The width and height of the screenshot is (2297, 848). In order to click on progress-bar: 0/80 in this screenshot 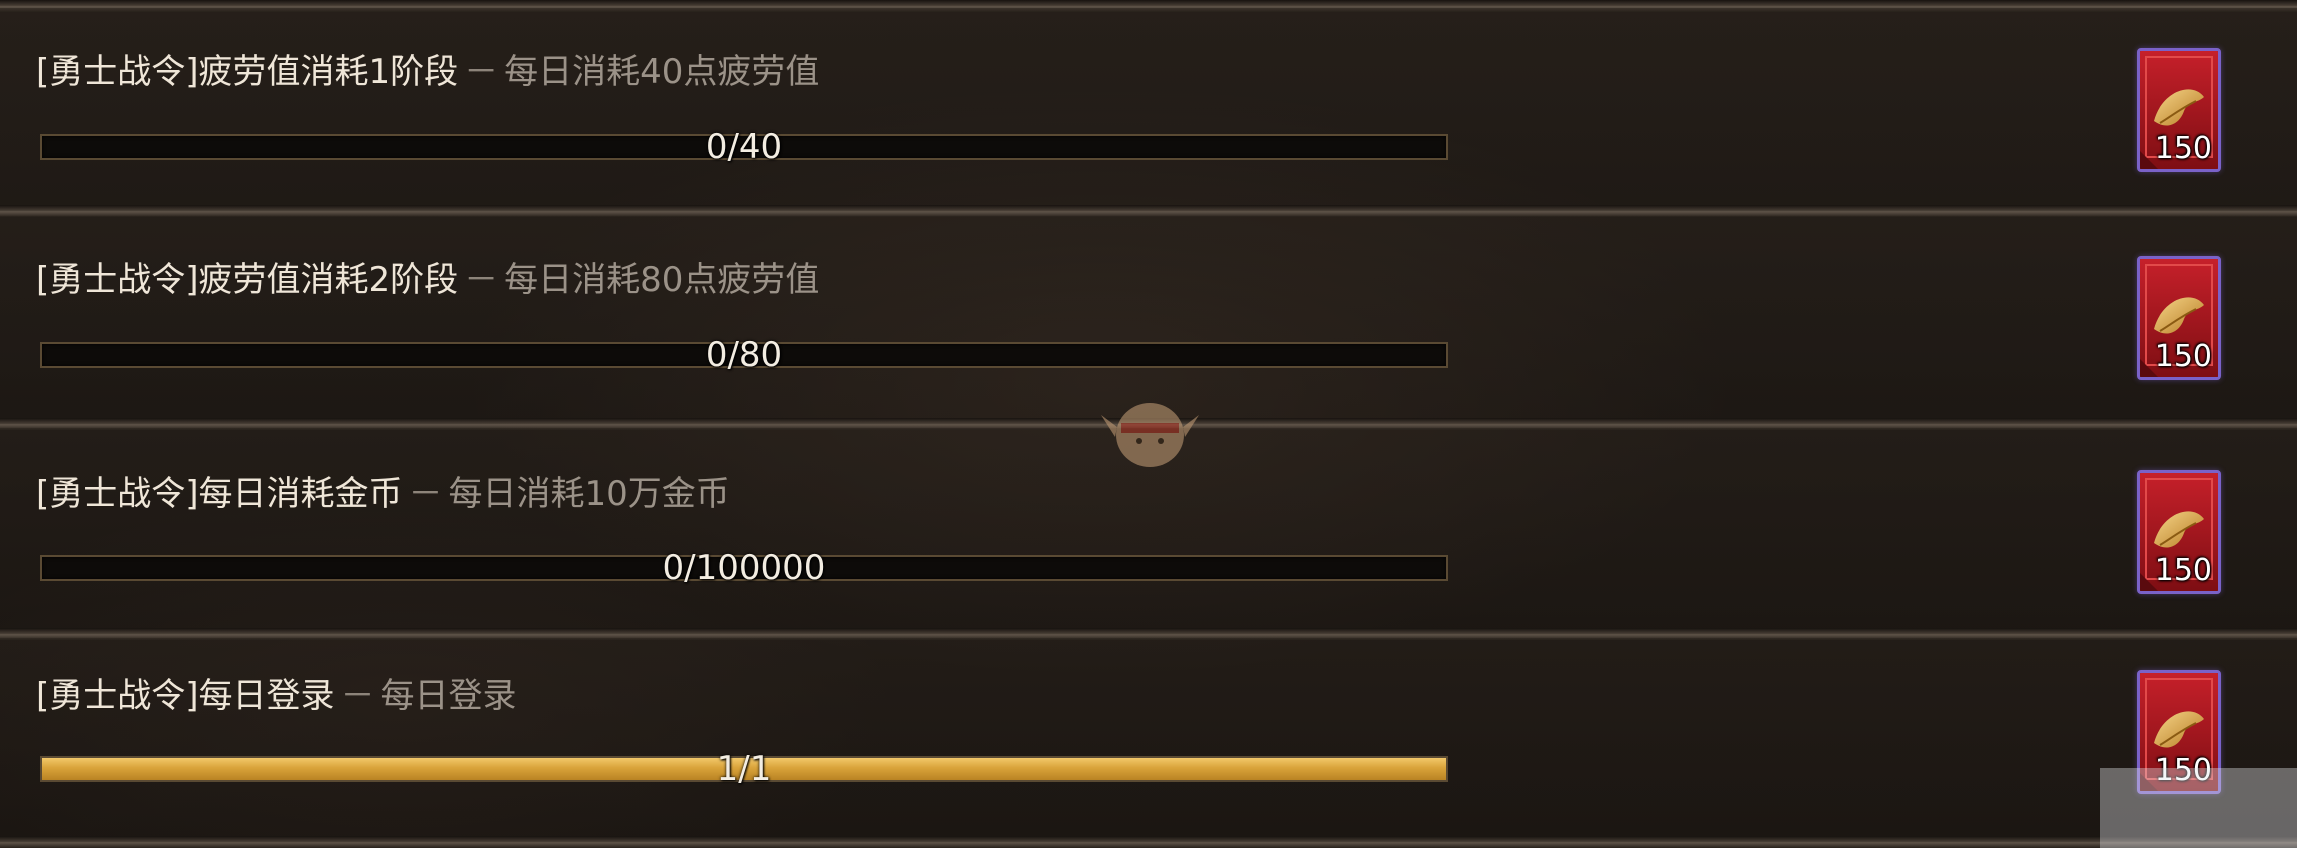, I will do `click(744, 355)`.